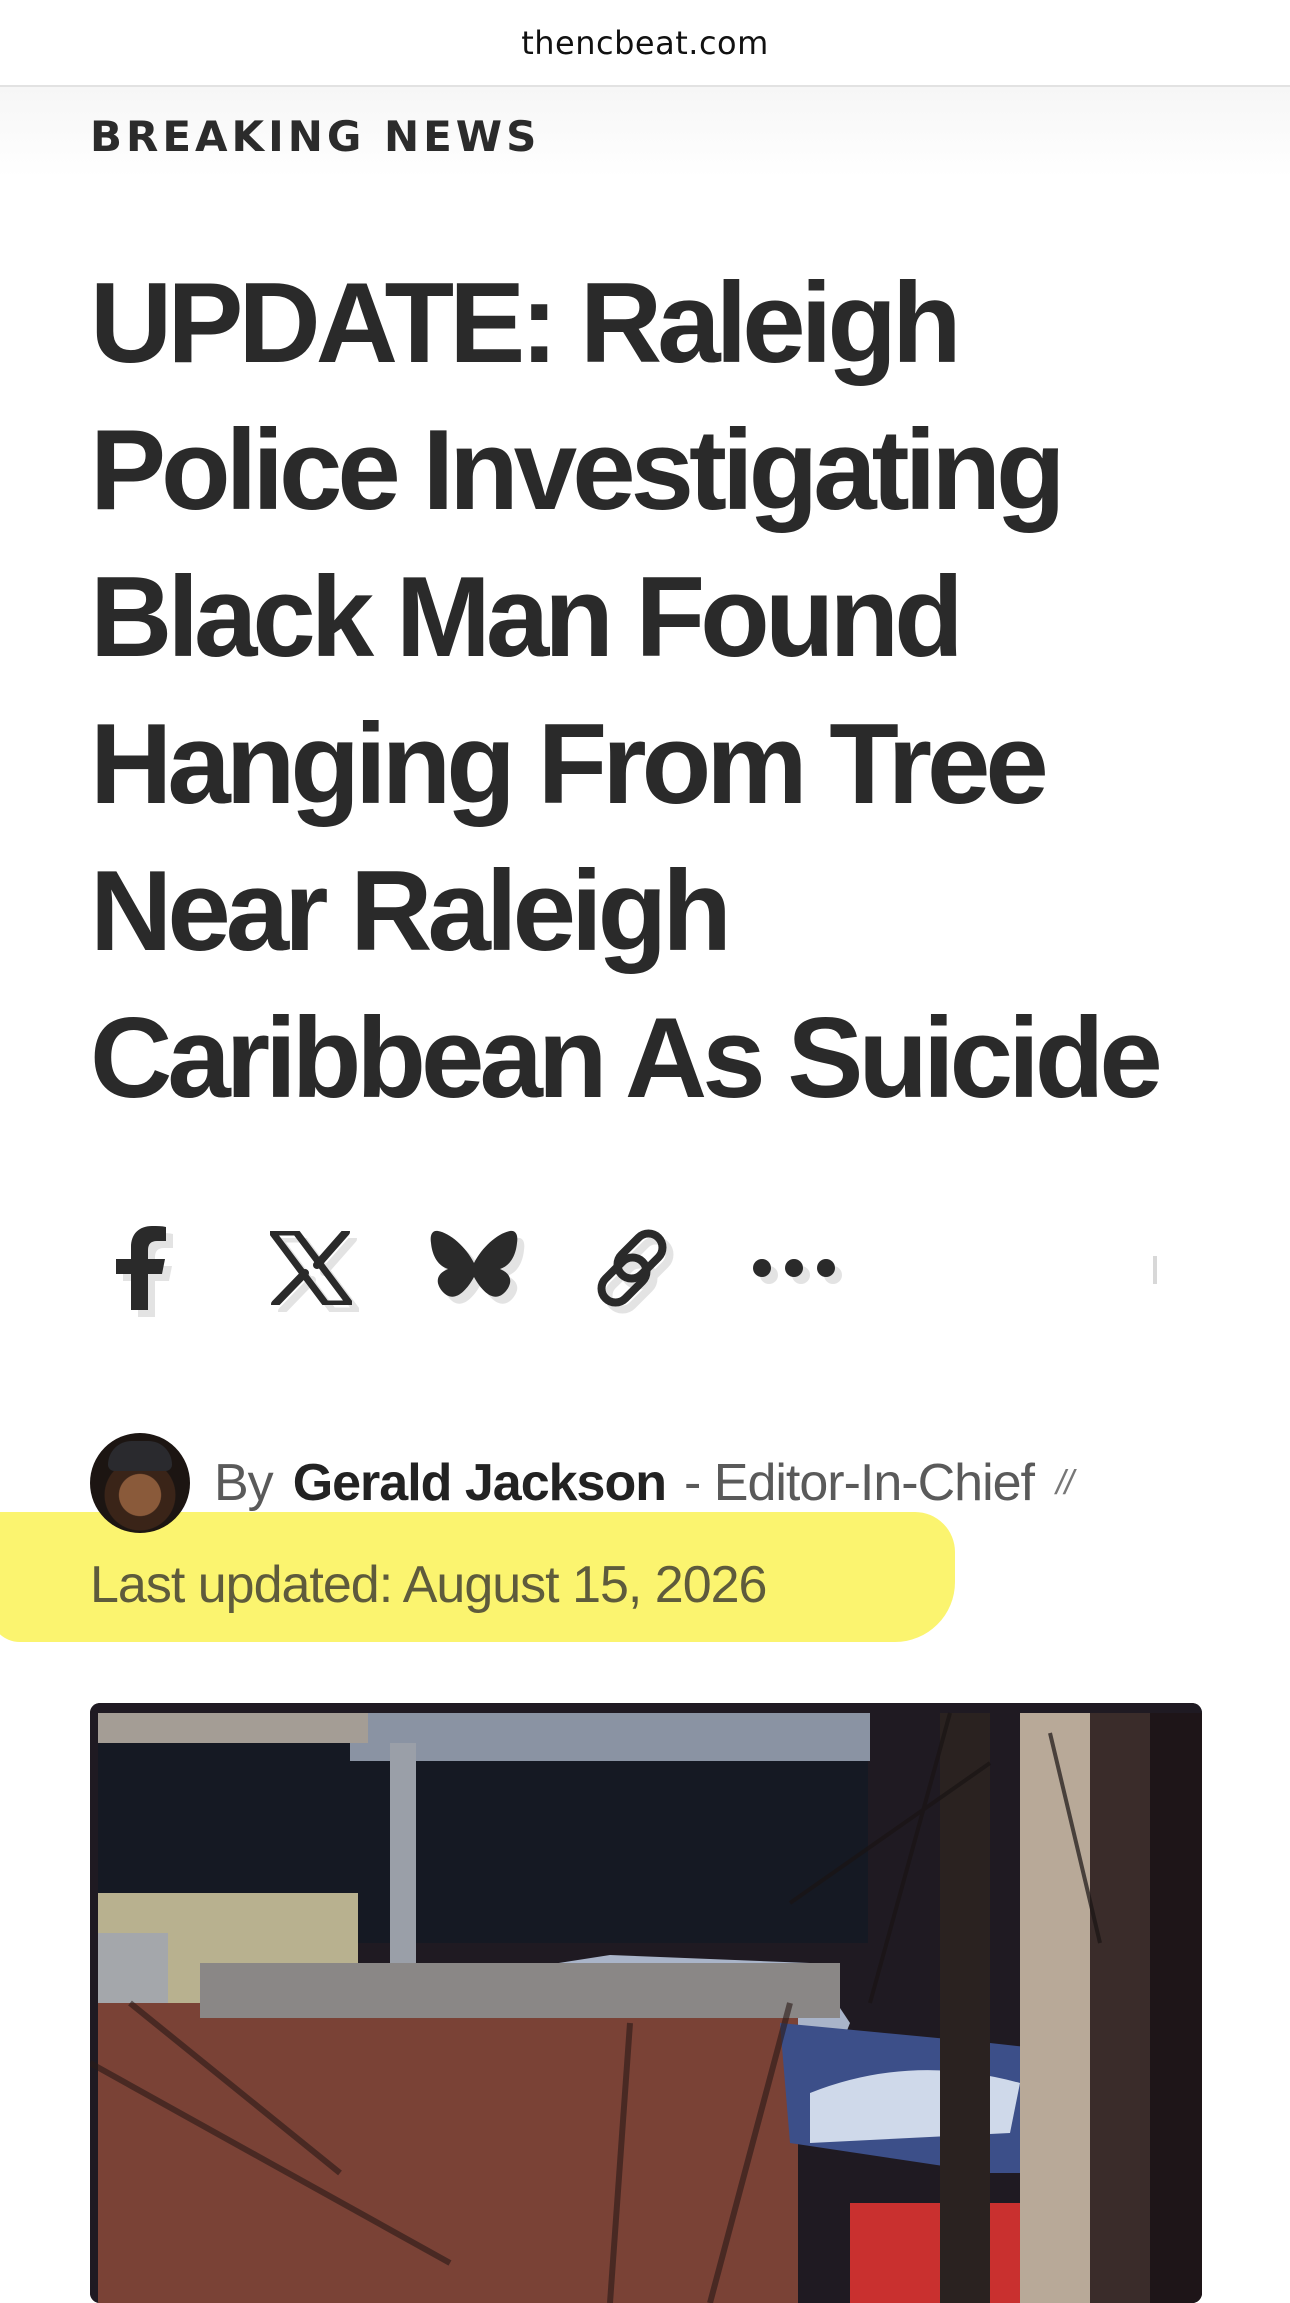 The image size is (1290, 2303). What do you see at coordinates (474, 1263) in the screenshot?
I see `bluesky-icon` at bounding box center [474, 1263].